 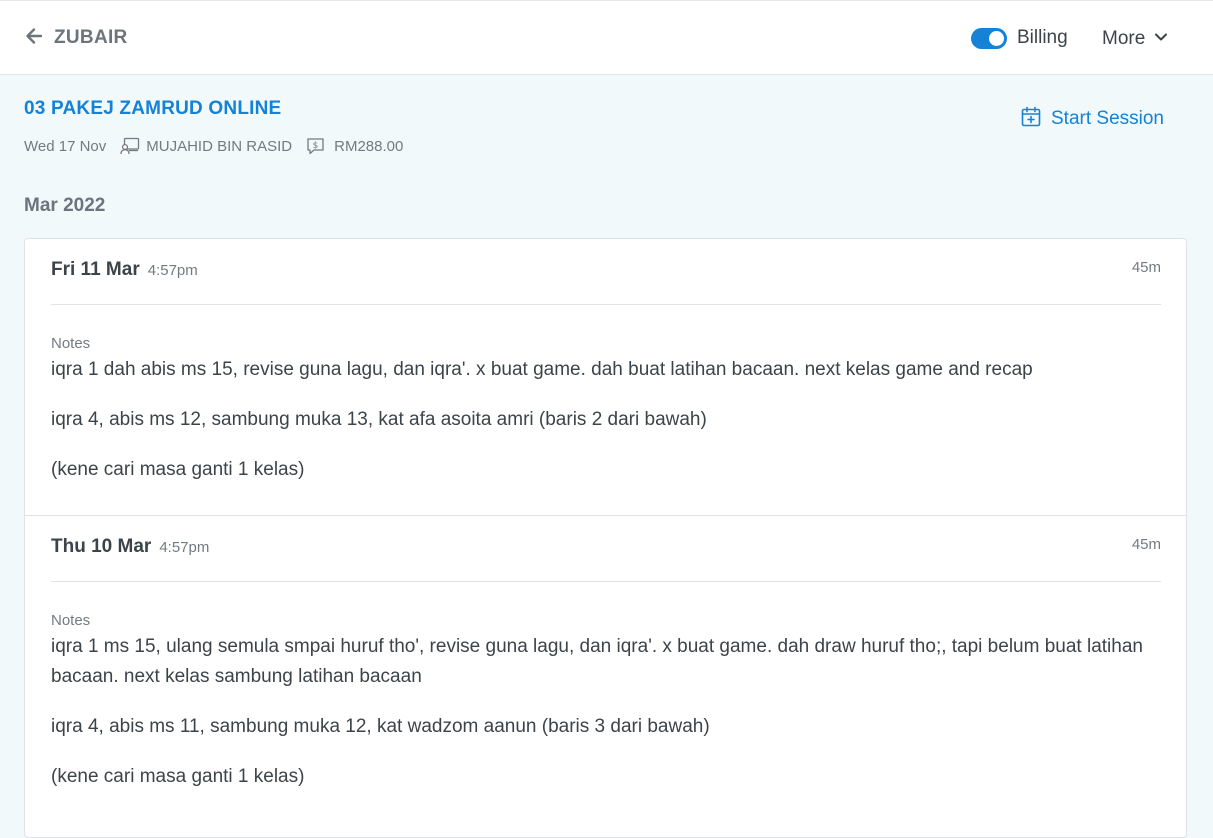 What do you see at coordinates (1124, 38) in the screenshot?
I see `more-label: More` at bounding box center [1124, 38].